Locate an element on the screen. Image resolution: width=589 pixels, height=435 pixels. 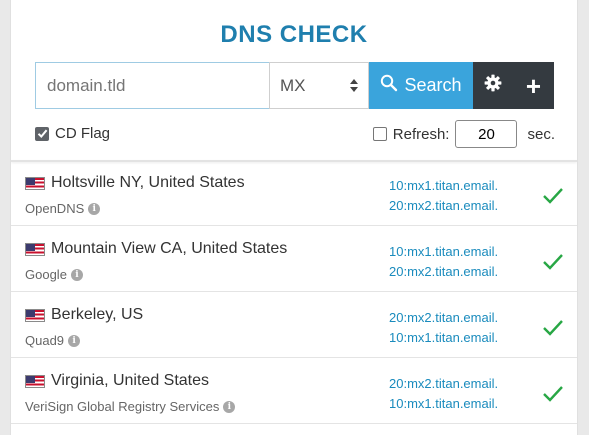
result-location: Virginia, United States is located at coordinates (130, 380).